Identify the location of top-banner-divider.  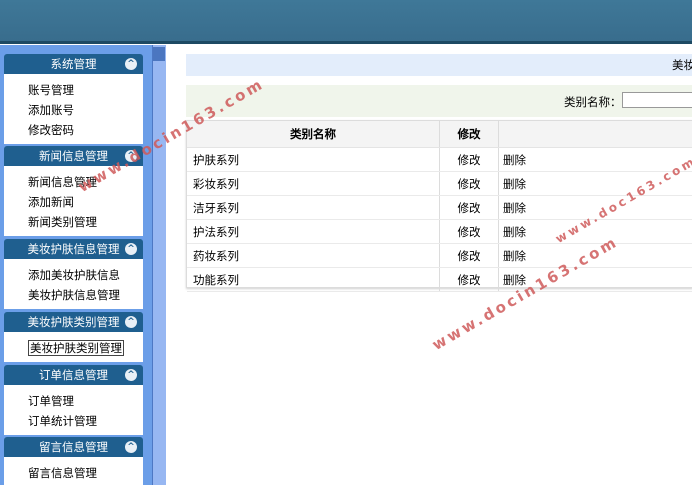
(346, 42).